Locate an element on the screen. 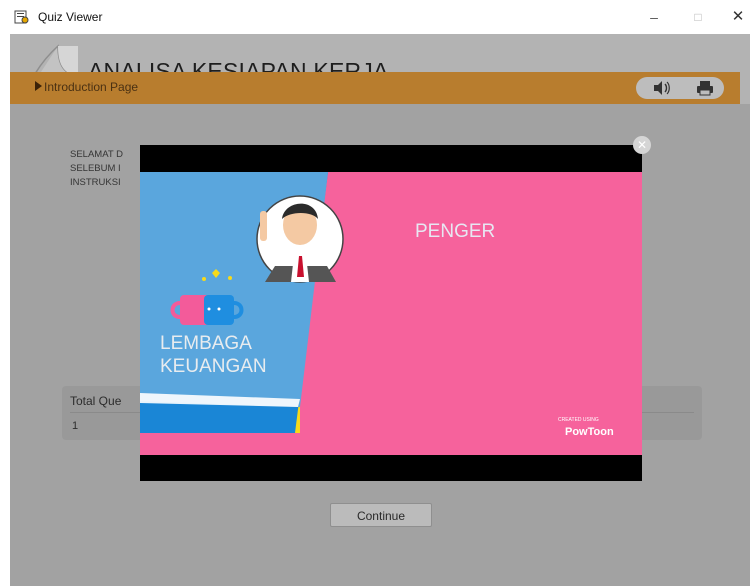 This screenshot has width=750, height=586. intro-text: SELAMAT D SELEBUM I INSTRUKSI is located at coordinates (96, 169).